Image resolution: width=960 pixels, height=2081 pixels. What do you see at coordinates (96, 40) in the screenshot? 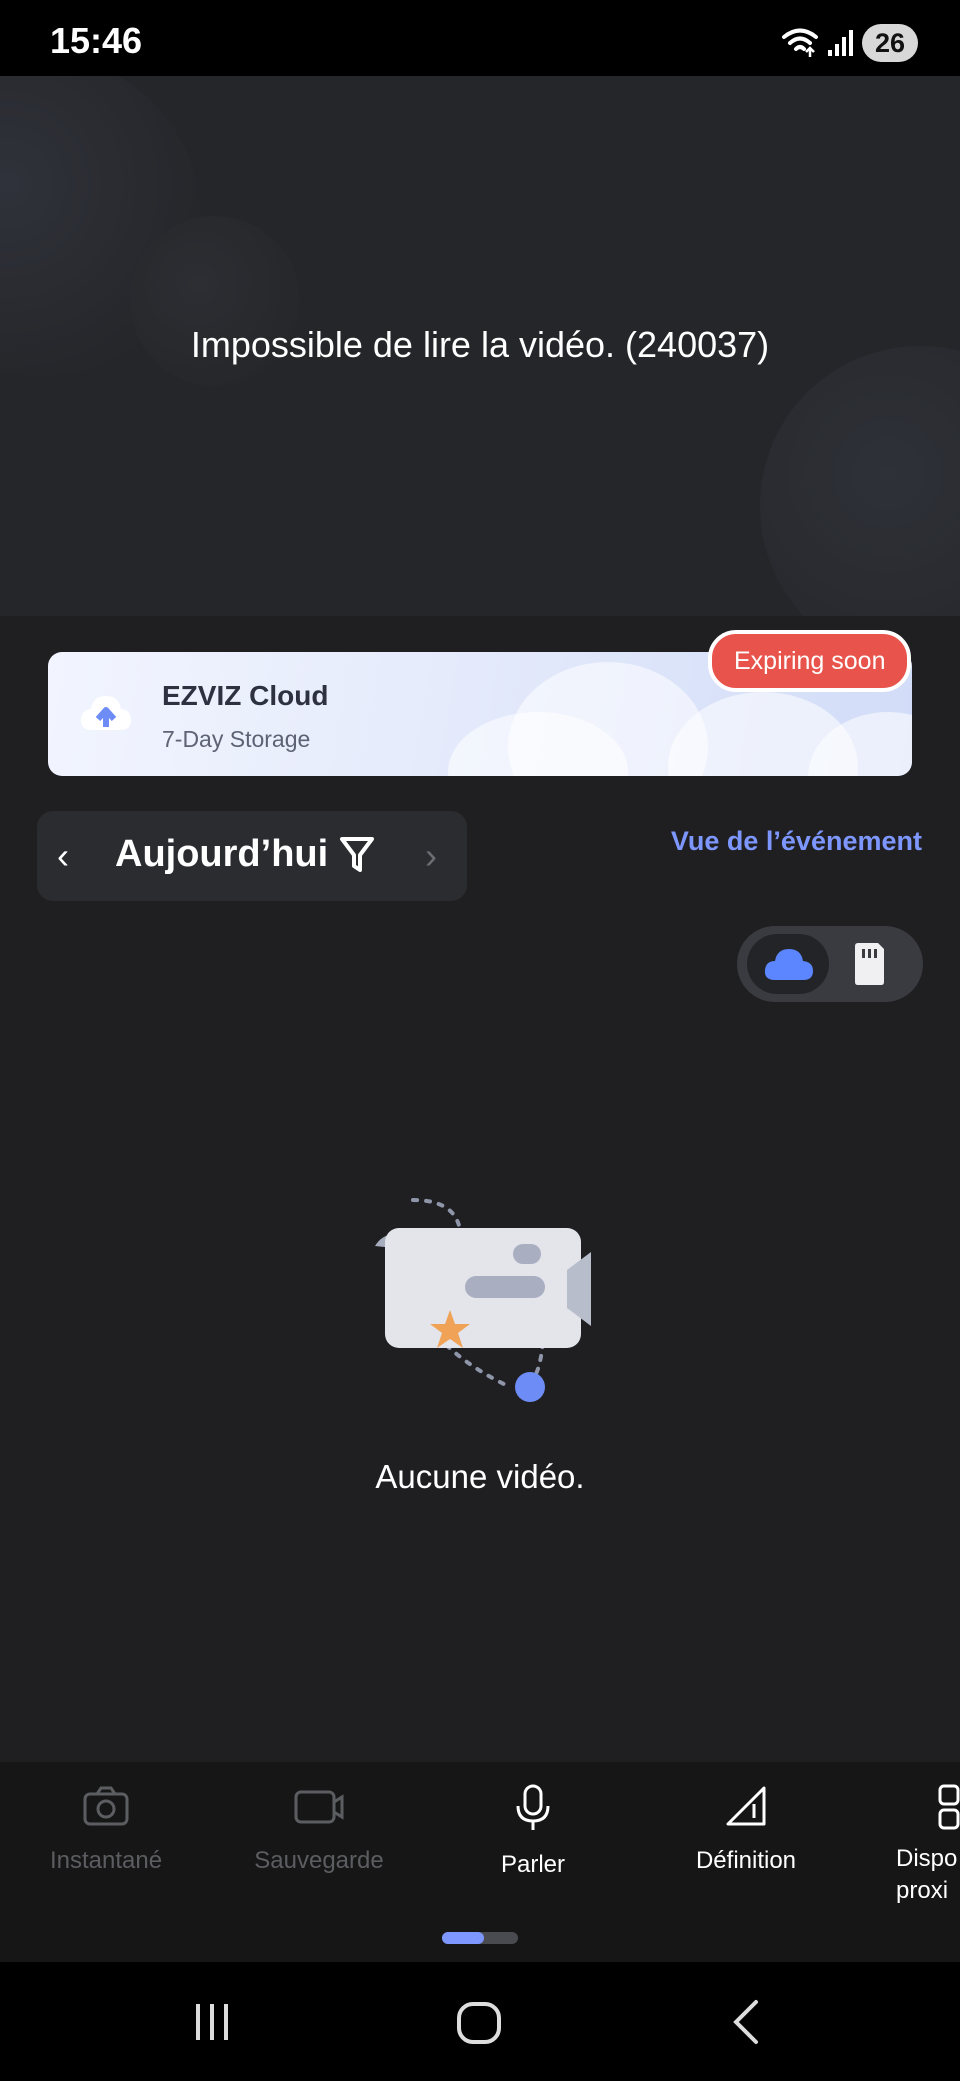
I see `status-time: 15:46` at bounding box center [96, 40].